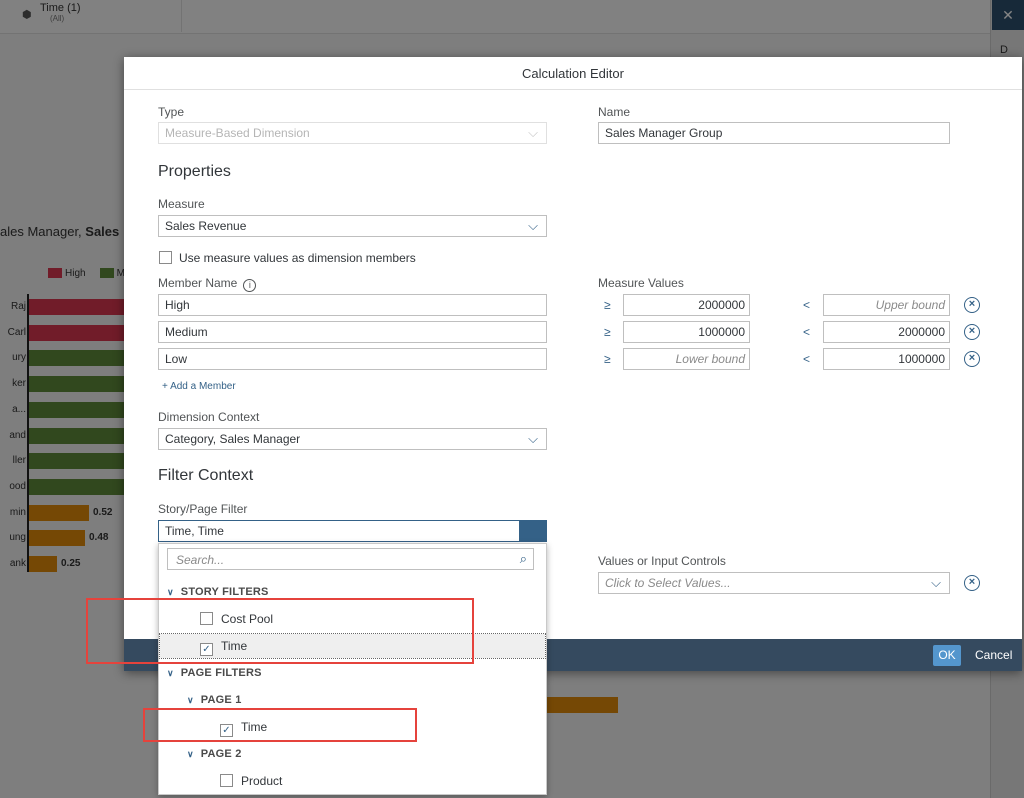 The width and height of the screenshot is (1024, 798). Describe the element at coordinates (352, 133) in the screenshot. I see `type-select: Measure-Based Dimension ⌵` at that location.